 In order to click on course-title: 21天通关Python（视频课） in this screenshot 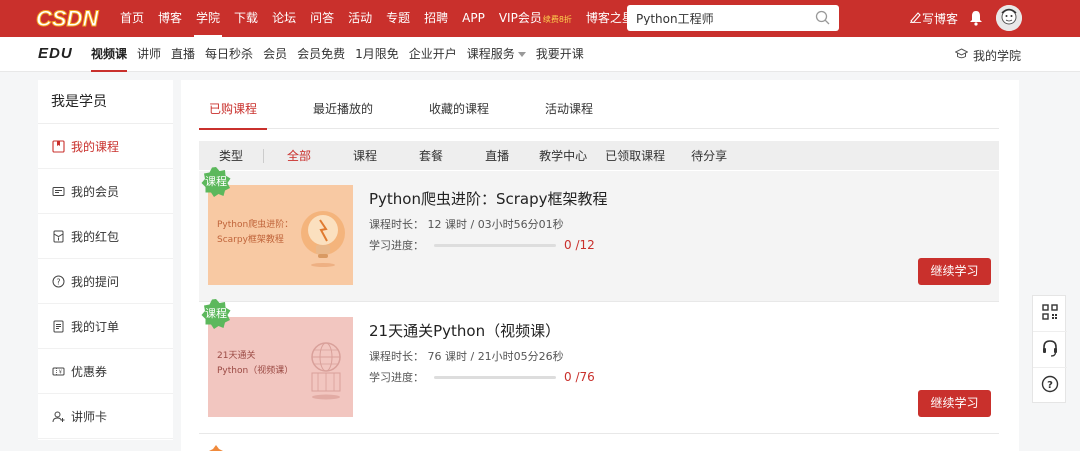, I will do `click(464, 330)`.